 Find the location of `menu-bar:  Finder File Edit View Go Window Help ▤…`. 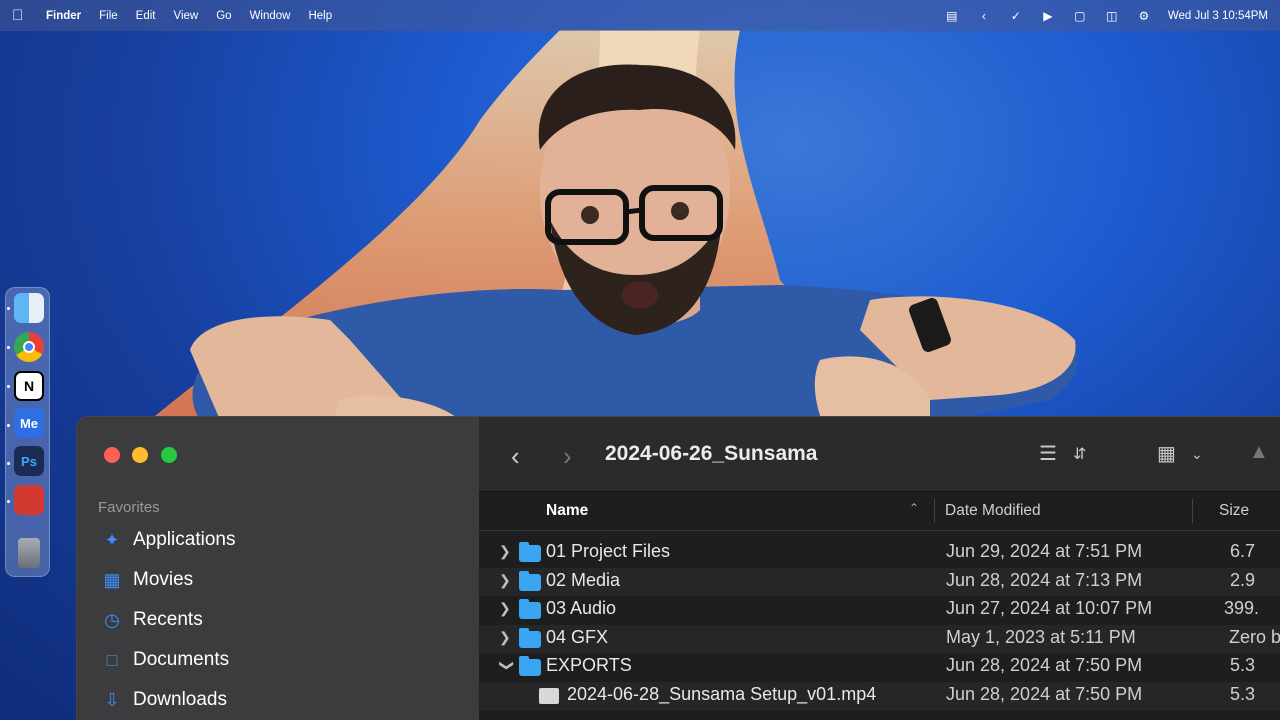

menu-bar:  Finder File Edit View Go Window Help ▤… is located at coordinates (640, 15).